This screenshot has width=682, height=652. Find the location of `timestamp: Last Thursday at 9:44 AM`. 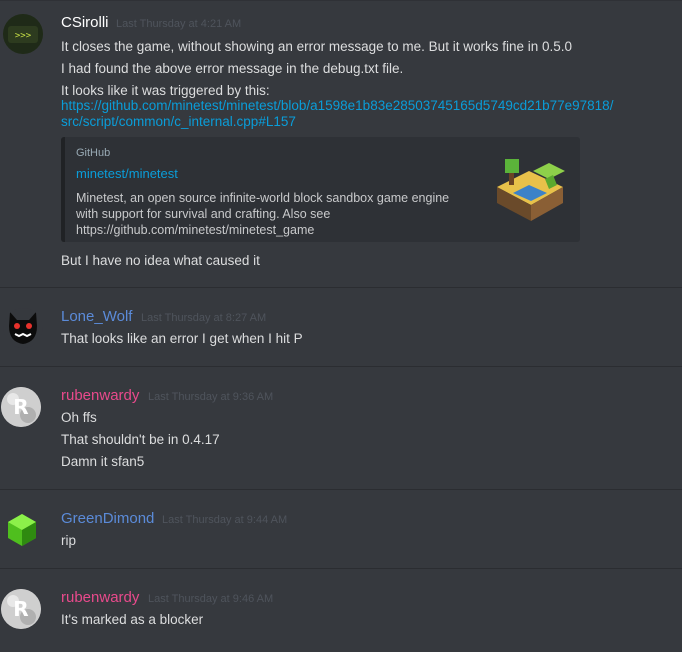

timestamp: Last Thursday at 9:44 AM is located at coordinates (225, 520).